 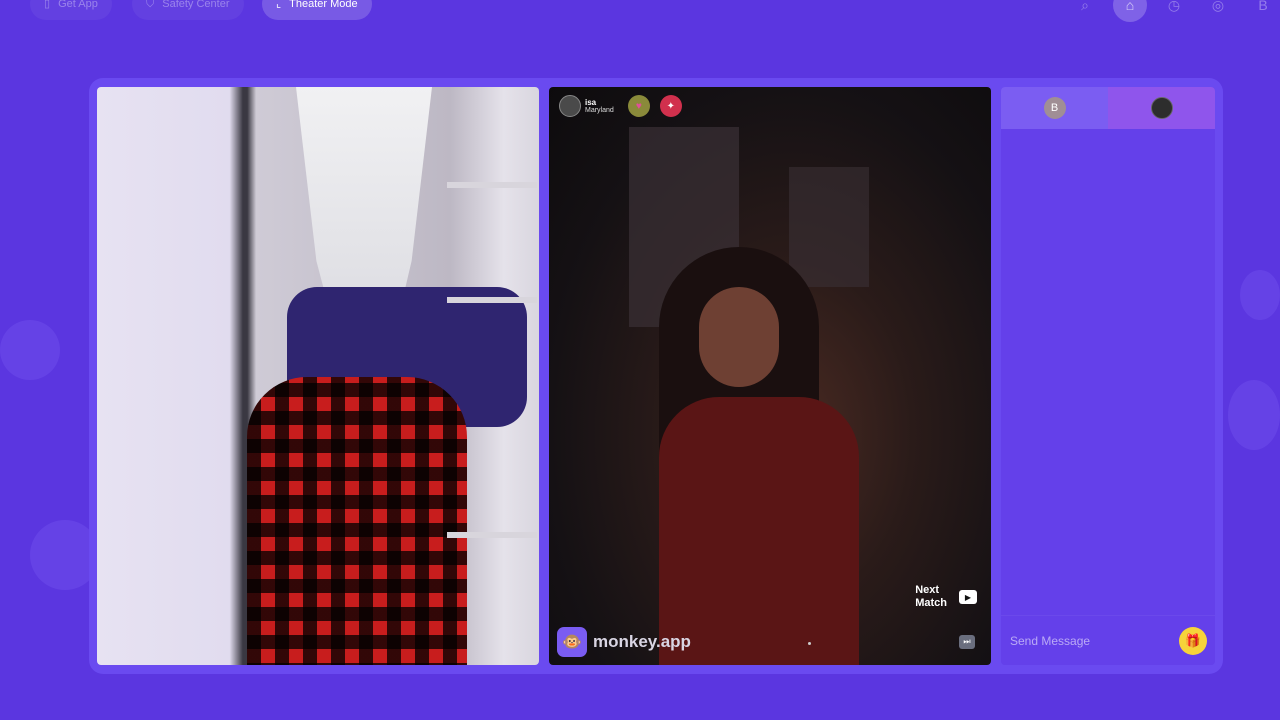 What do you see at coordinates (931, 603) in the screenshot?
I see `next-match-label-line2: Match` at bounding box center [931, 603].